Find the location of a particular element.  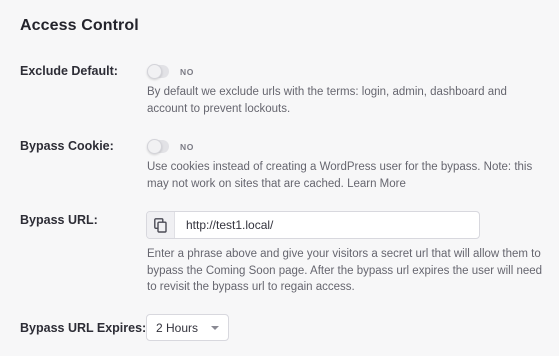

chevron-down-icon is located at coordinates (215, 327).